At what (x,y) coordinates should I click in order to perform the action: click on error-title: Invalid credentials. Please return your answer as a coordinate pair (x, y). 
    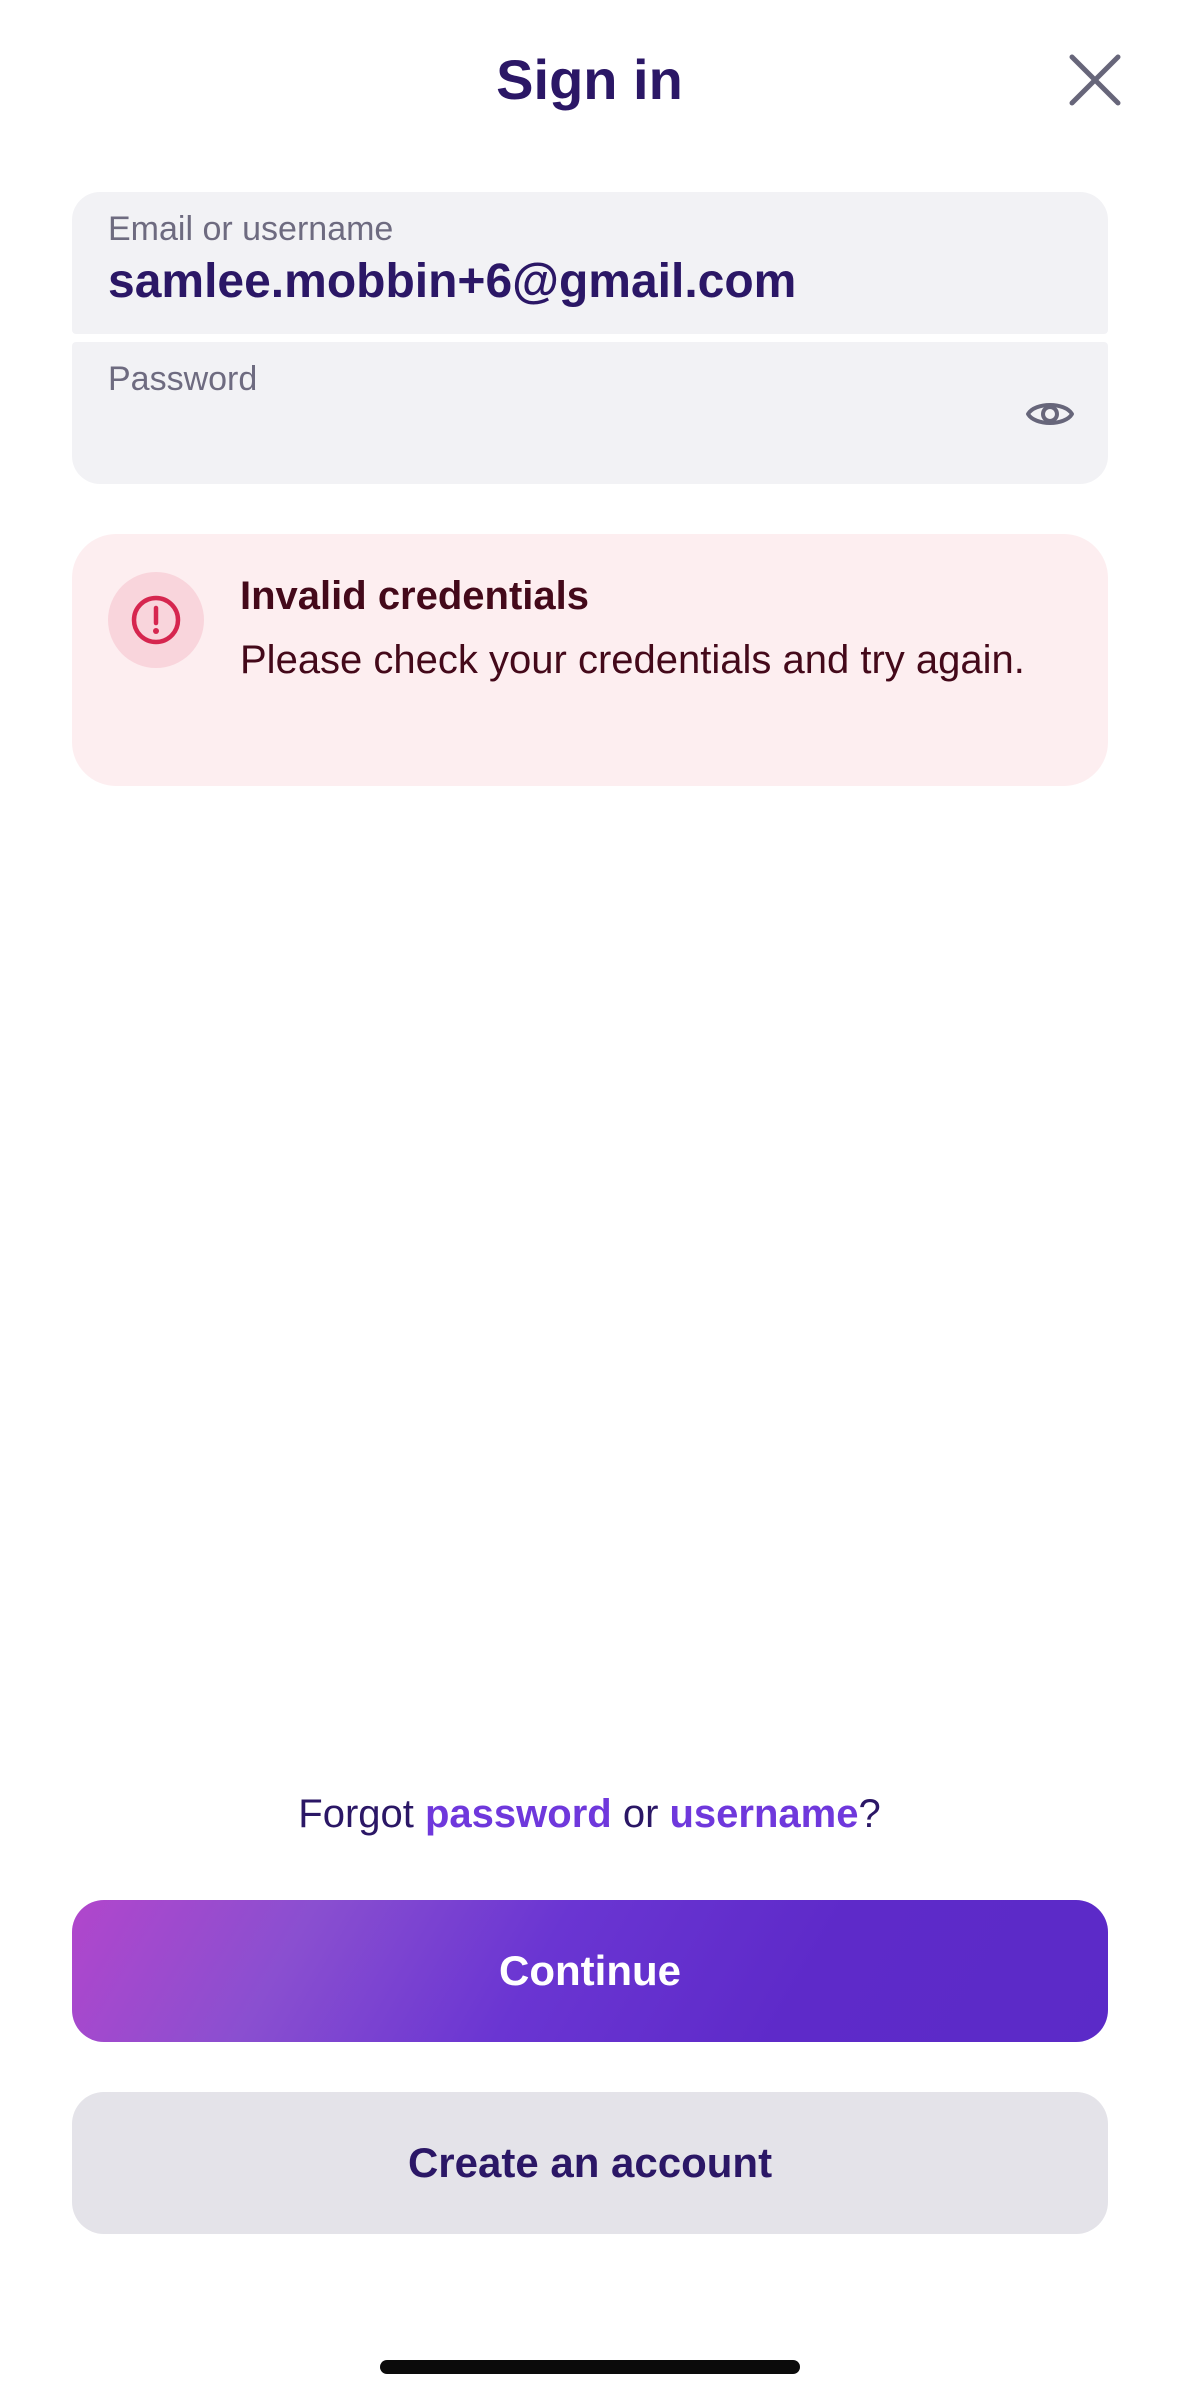
    Looking at the image, I should click on (415, 596).